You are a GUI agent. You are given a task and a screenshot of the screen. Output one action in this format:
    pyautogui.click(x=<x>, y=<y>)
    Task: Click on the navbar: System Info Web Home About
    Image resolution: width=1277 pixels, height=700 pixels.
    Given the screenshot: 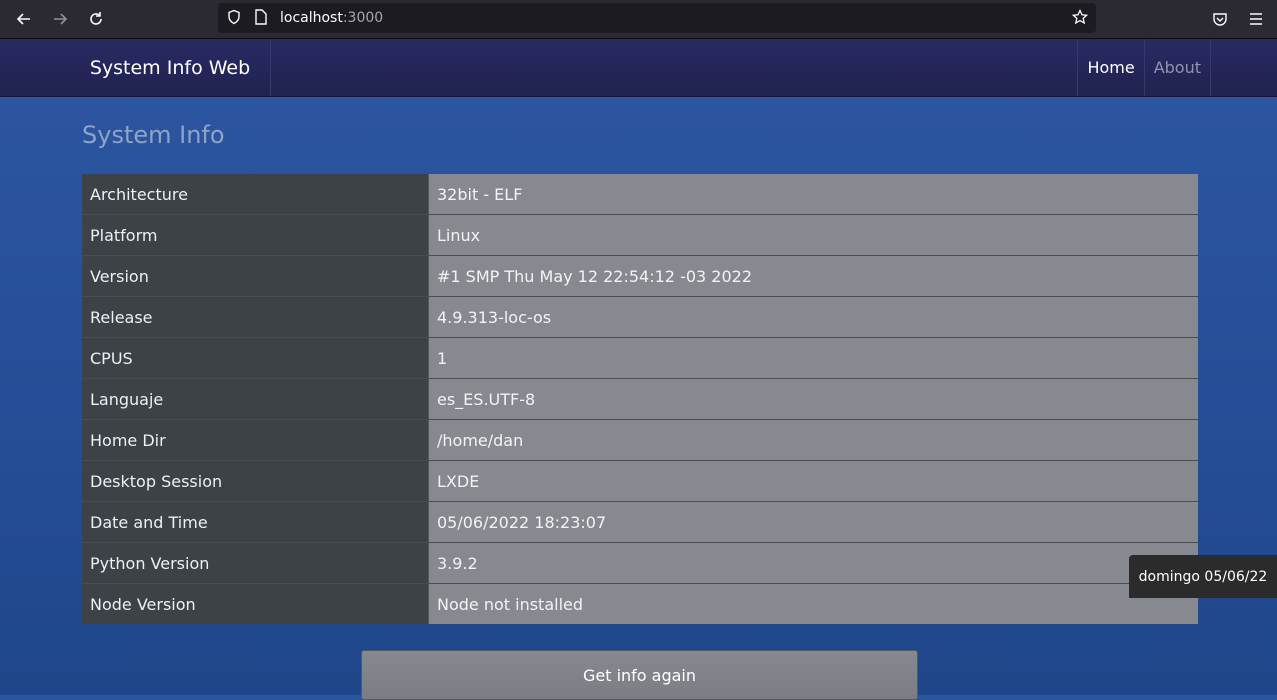 What is the action you would take?
    pyautogui.click(x=638, y=68)
    